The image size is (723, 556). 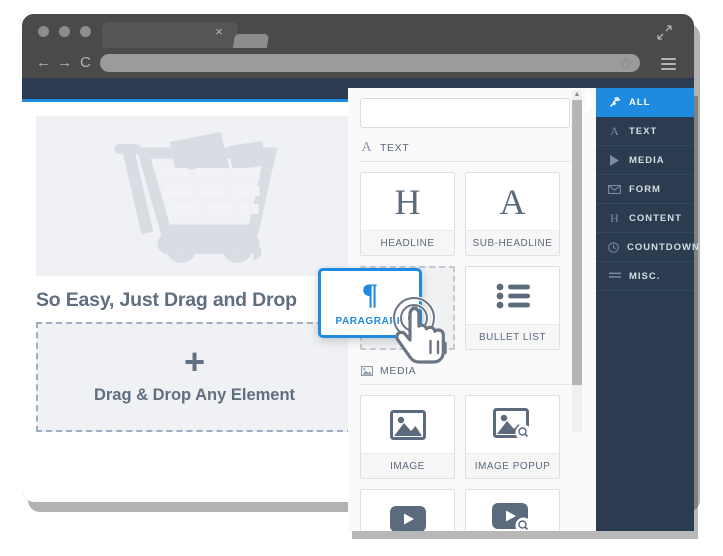 What do you see at coordinates (664, 32) in the screenshot?
I see `expand-icon` at bounding box center [664, 32].